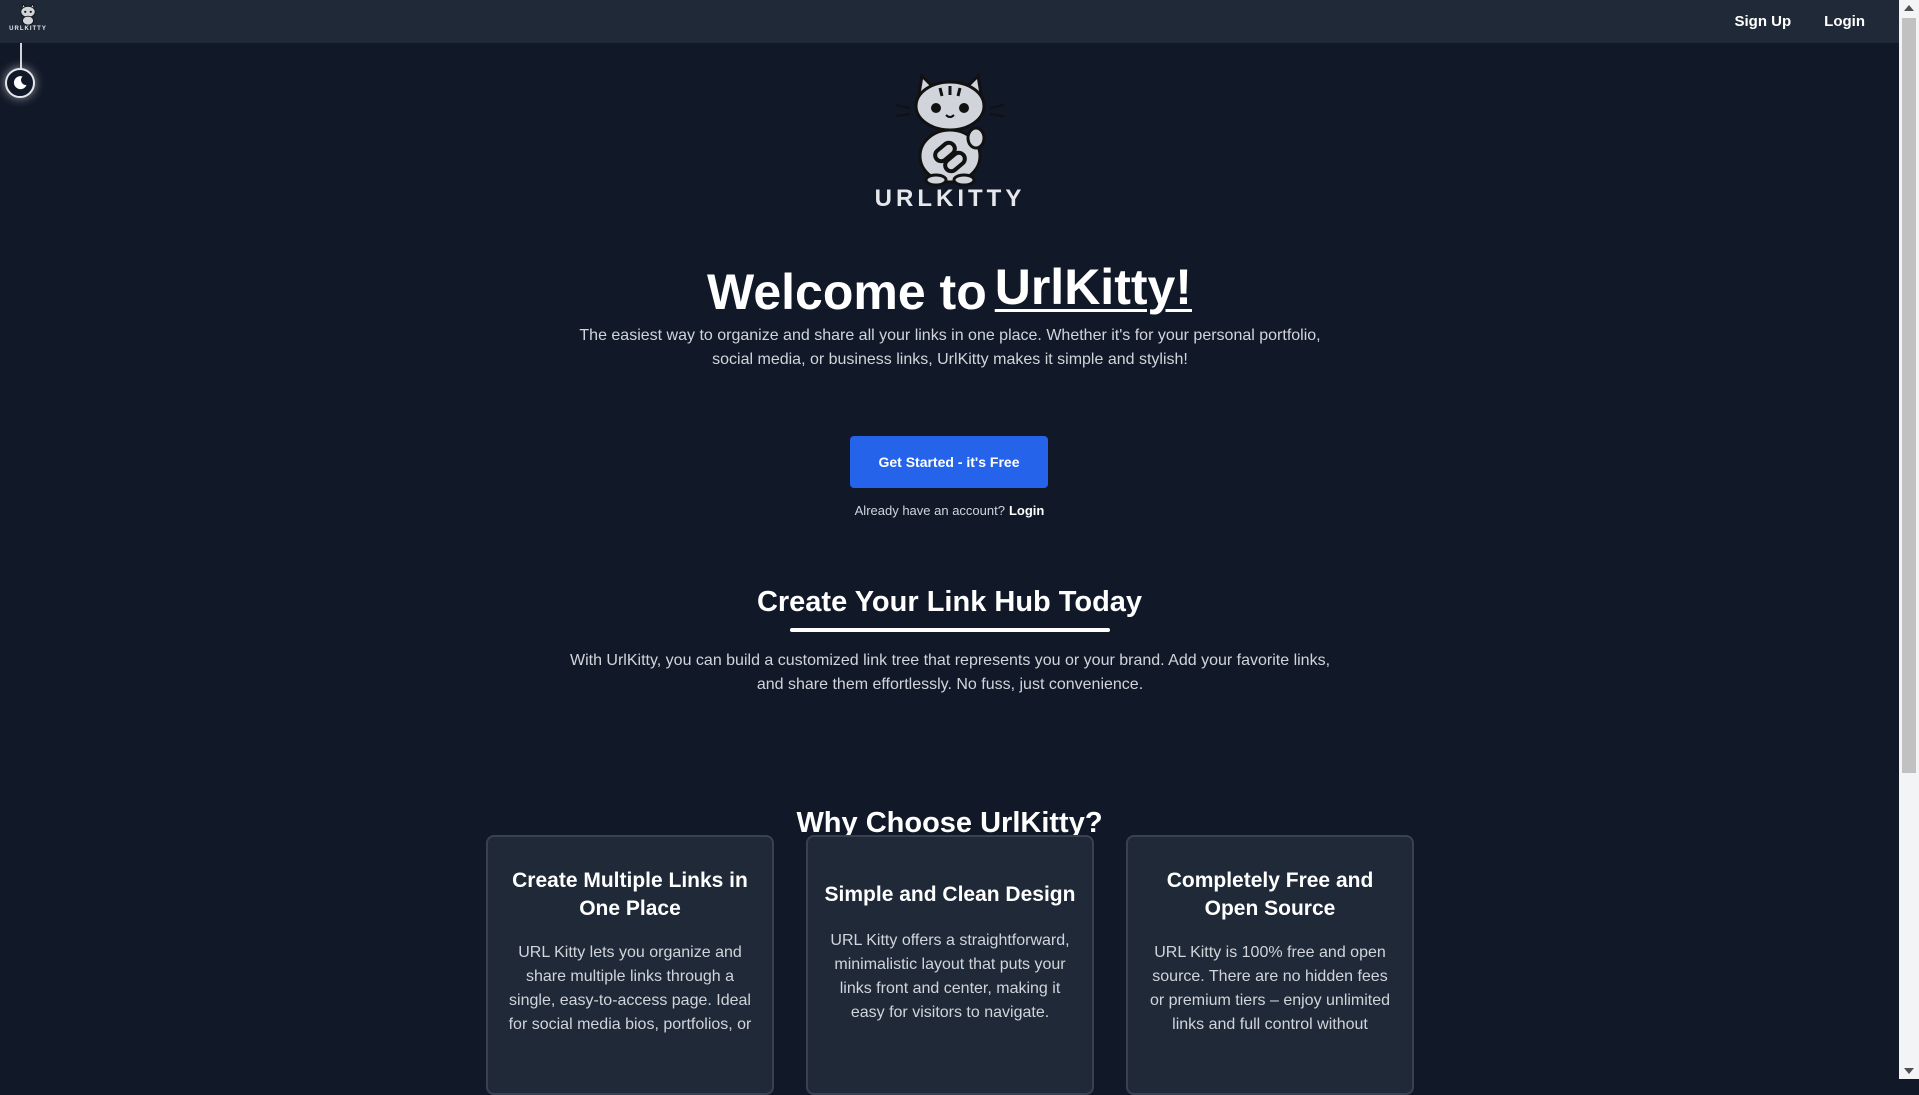 The image size is (1919, 1095). What do you see at coordinates (1909, 395) in the screenshot?
I see `scrollbar-thumb` at bounding box center [1909, 395].